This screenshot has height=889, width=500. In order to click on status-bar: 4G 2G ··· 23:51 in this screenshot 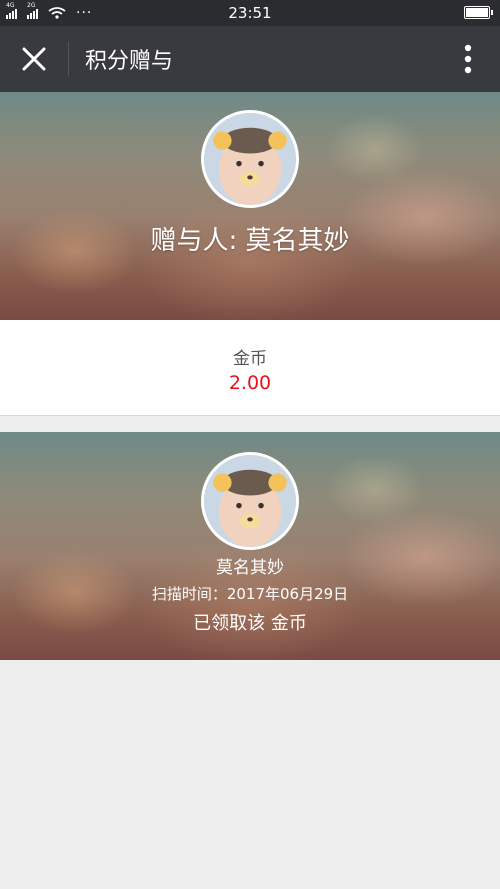, I will do `click(250, 13)`.